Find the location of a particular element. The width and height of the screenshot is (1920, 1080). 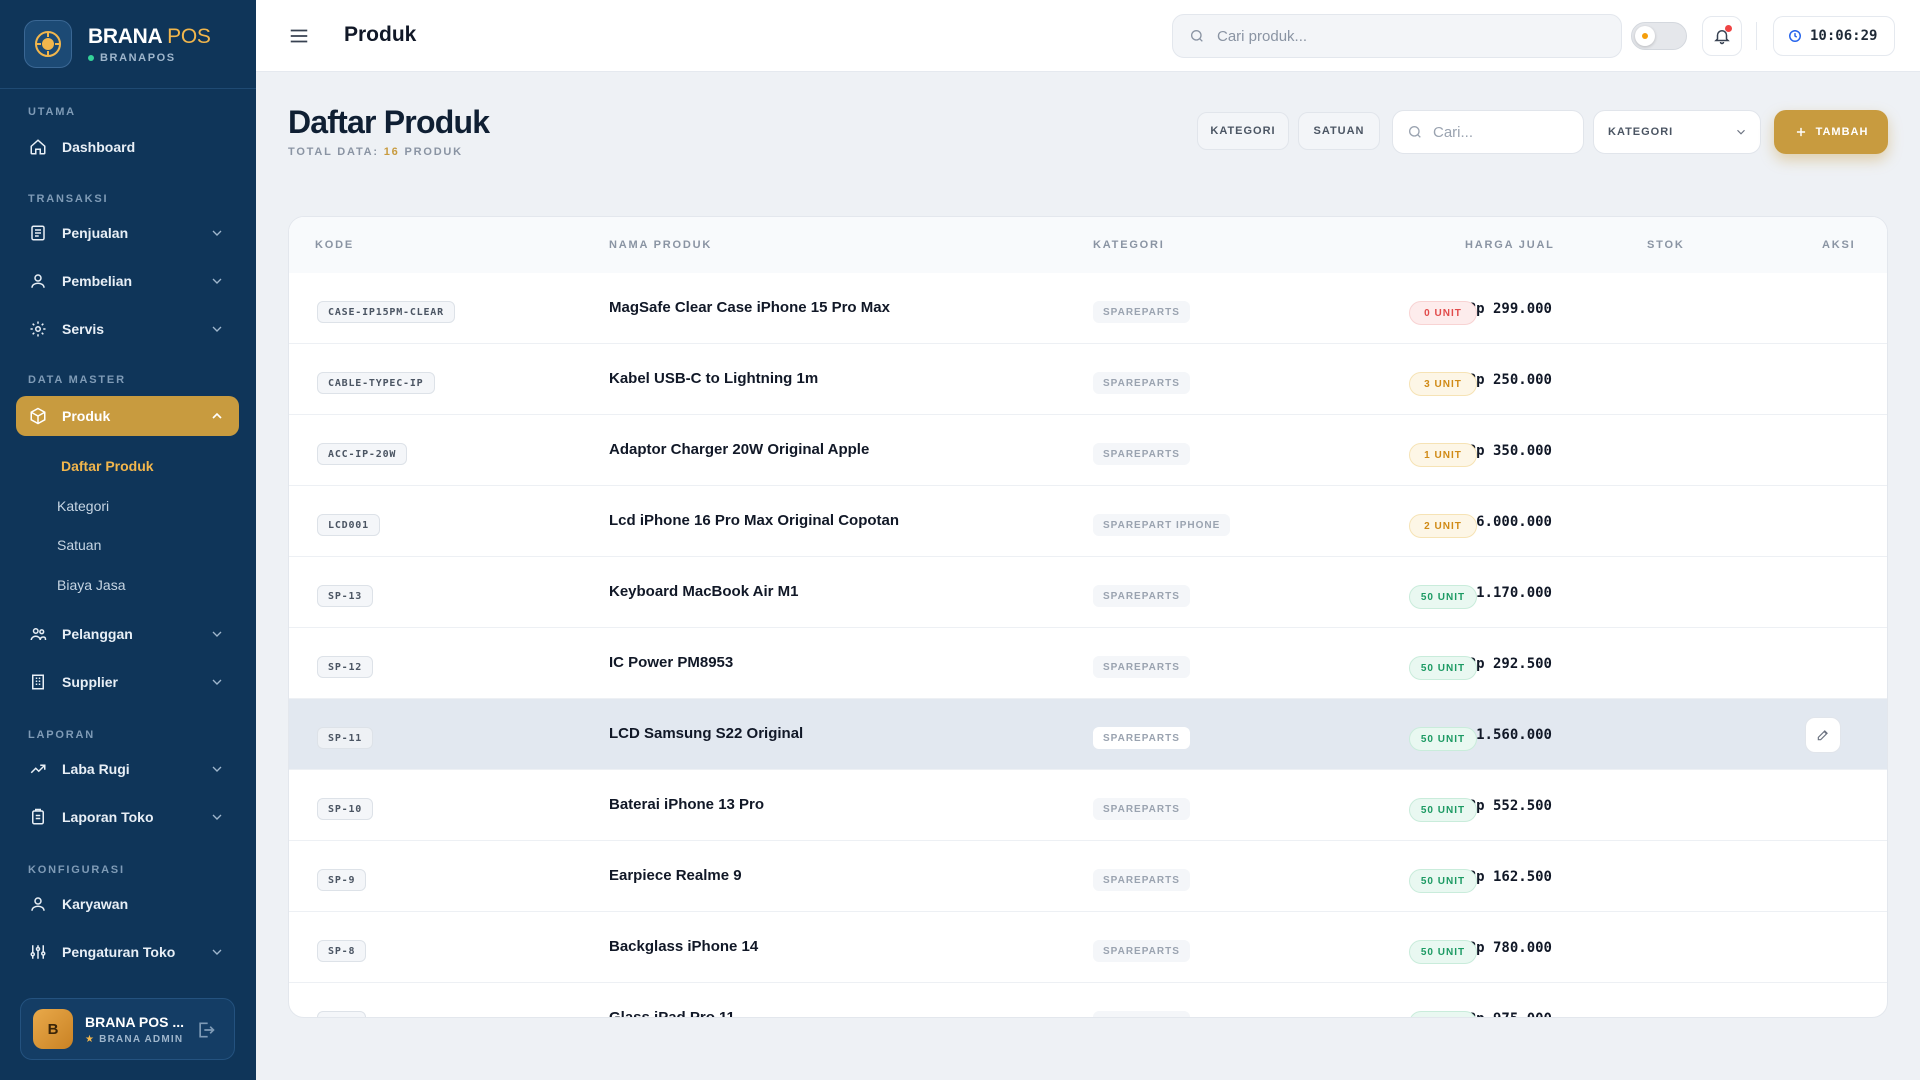

sidebar-item-karyawan: Karyawan is located at coordinates (127, 904).